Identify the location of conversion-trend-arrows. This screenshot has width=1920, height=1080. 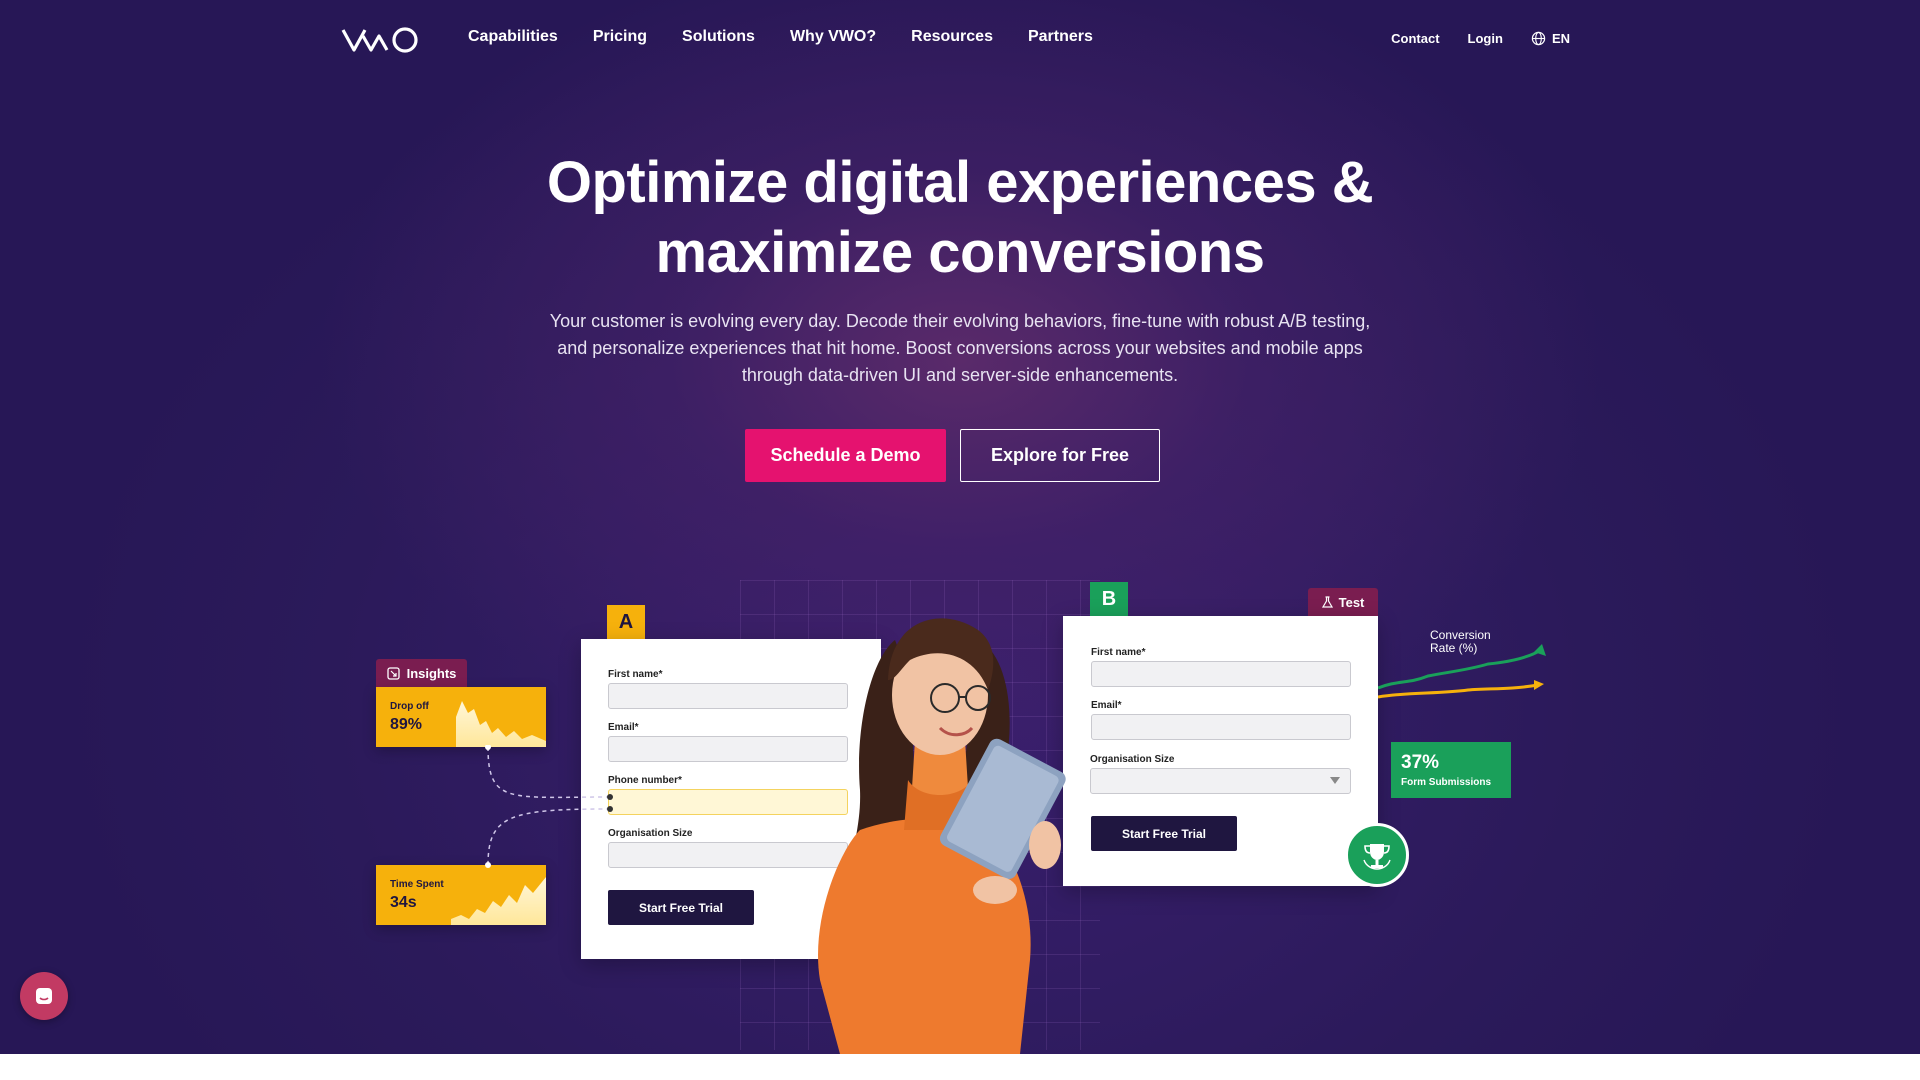
(1462, 671).